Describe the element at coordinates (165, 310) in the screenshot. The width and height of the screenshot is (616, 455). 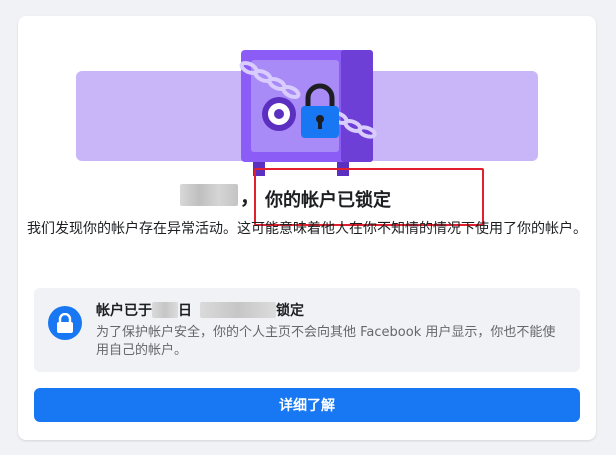
I see `redacted-date-part` at that location.